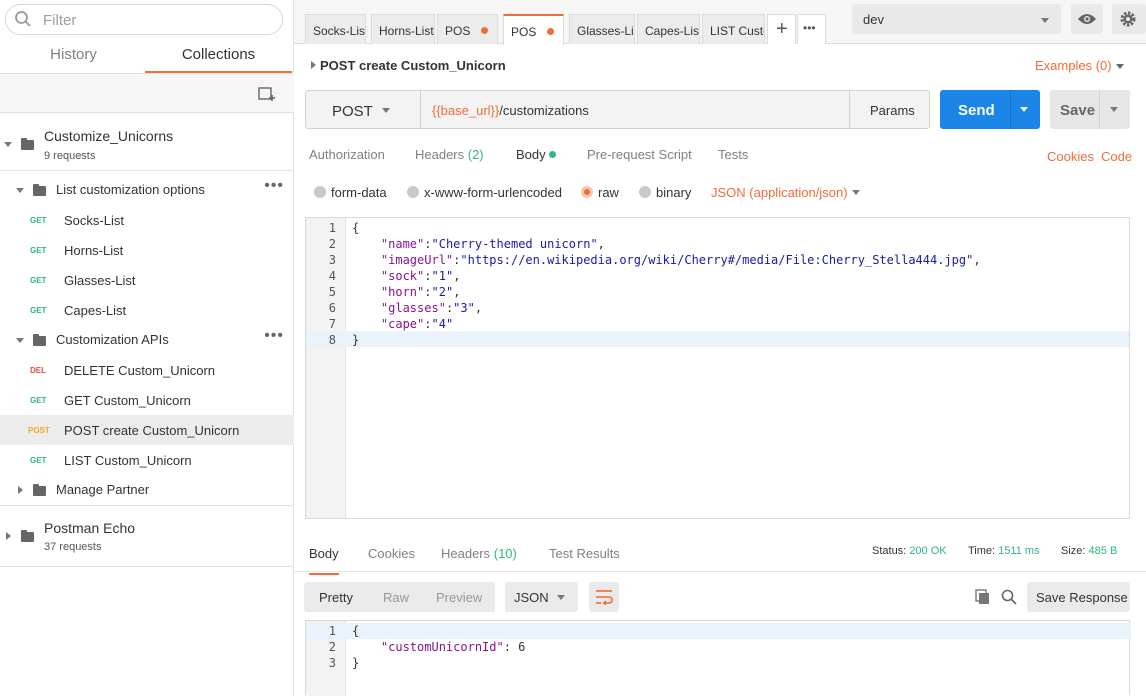  Describe the element at coordinates (218, 59) in the screenshot. I see `tab-collections: Collections` at that location.